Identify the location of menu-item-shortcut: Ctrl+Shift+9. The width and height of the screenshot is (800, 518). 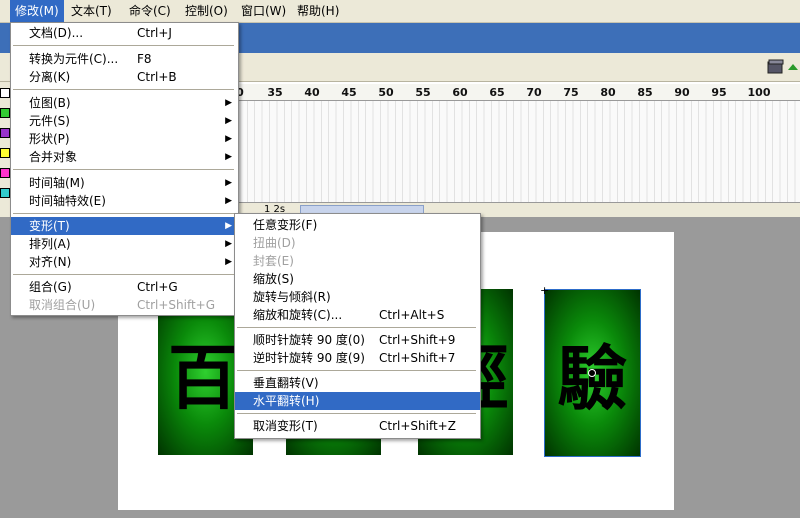
(417, 340).